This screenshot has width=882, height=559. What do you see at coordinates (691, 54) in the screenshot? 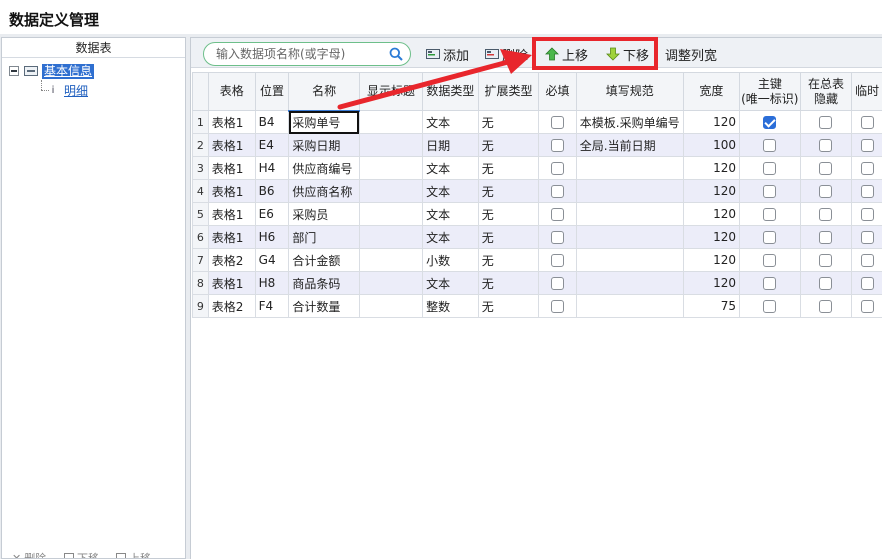
I see `adjust-column-width-button: 调整列宽` at bounding box center [691, 54].